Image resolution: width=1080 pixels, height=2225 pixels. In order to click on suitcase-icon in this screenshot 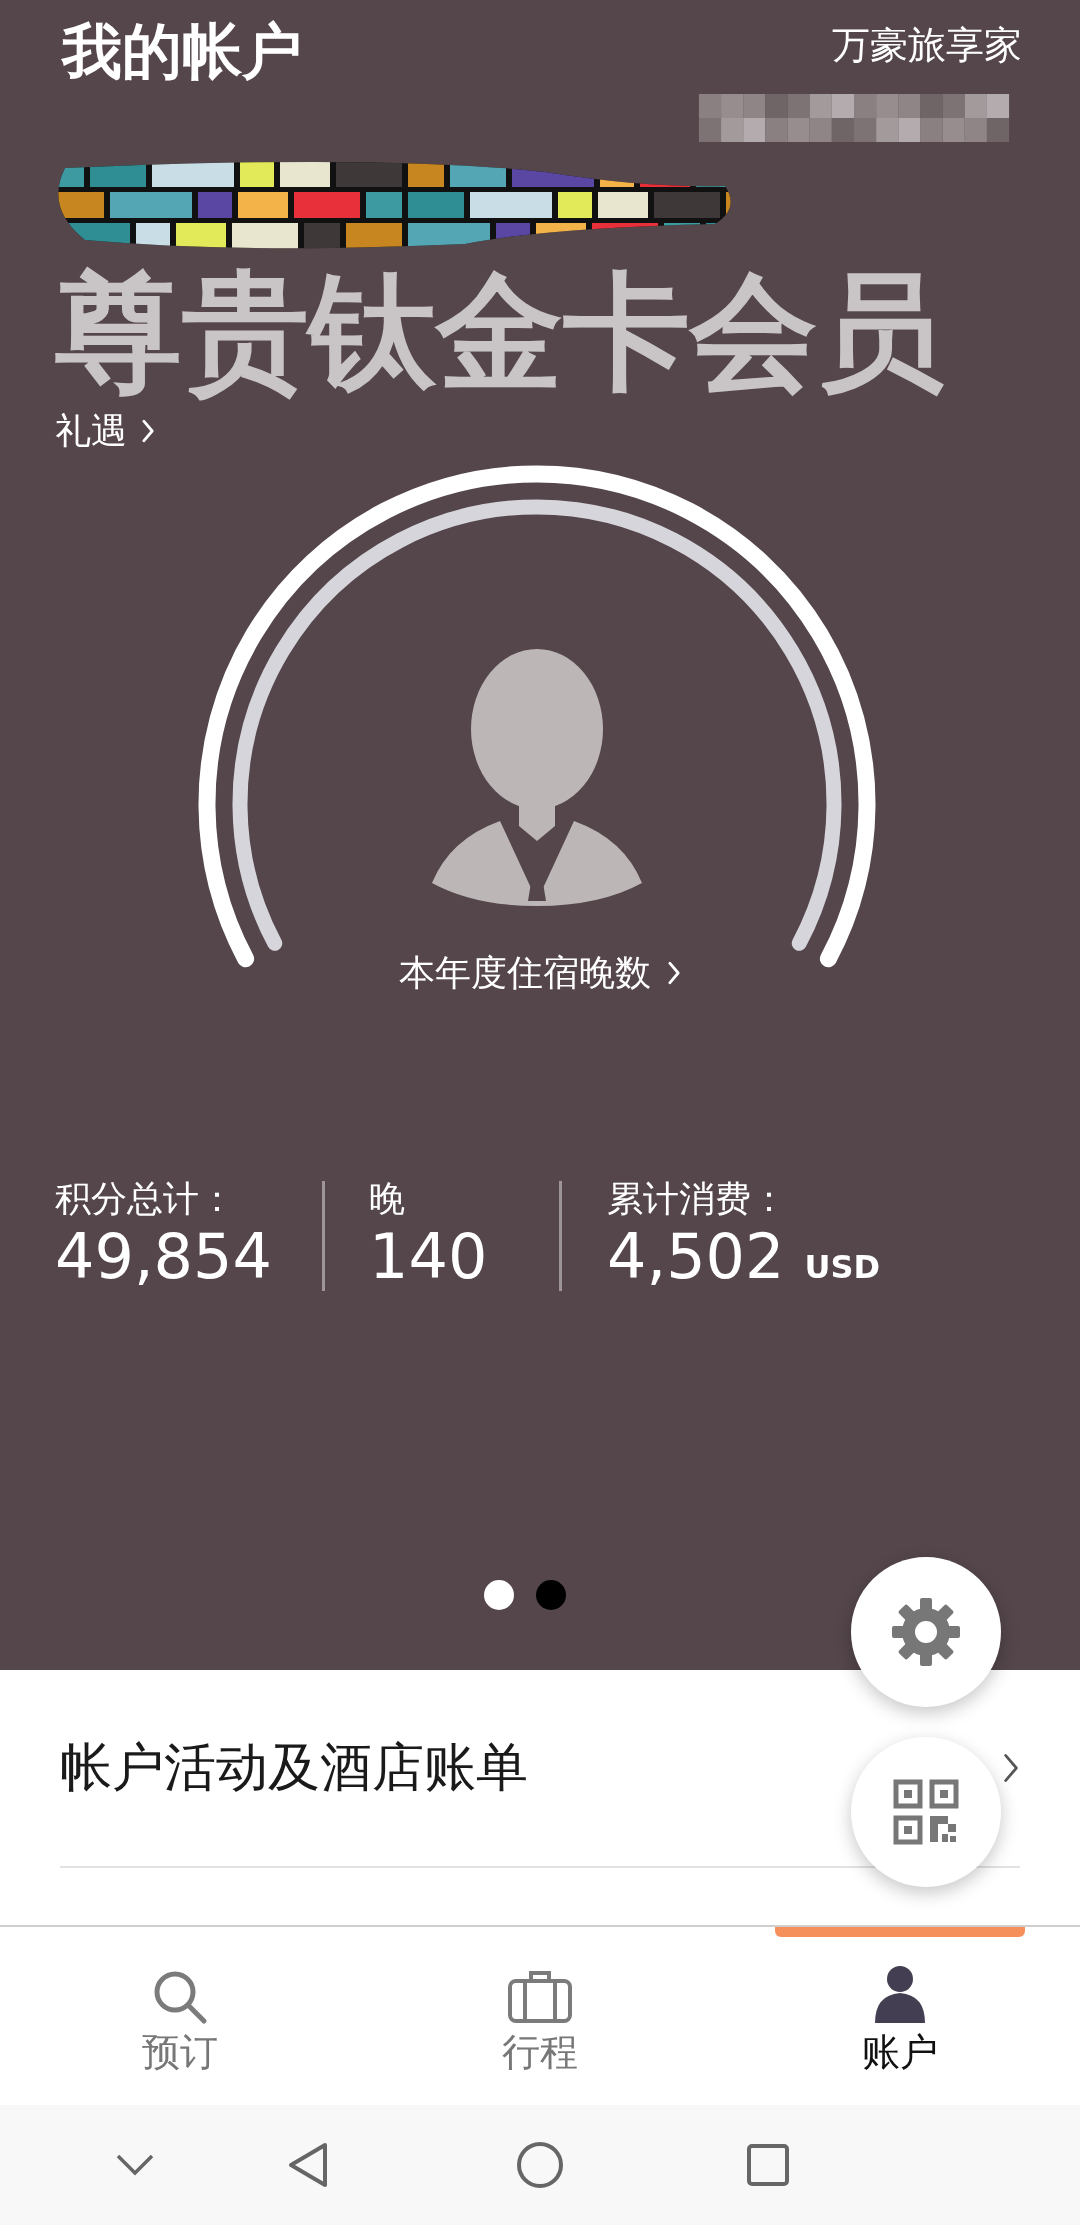, I will do `click(540, 1997)`.